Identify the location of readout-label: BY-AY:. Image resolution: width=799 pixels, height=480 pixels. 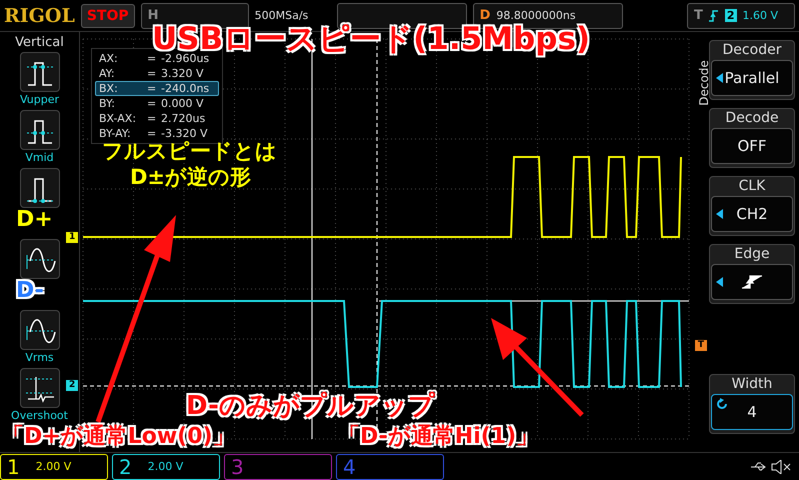
(115, 133).